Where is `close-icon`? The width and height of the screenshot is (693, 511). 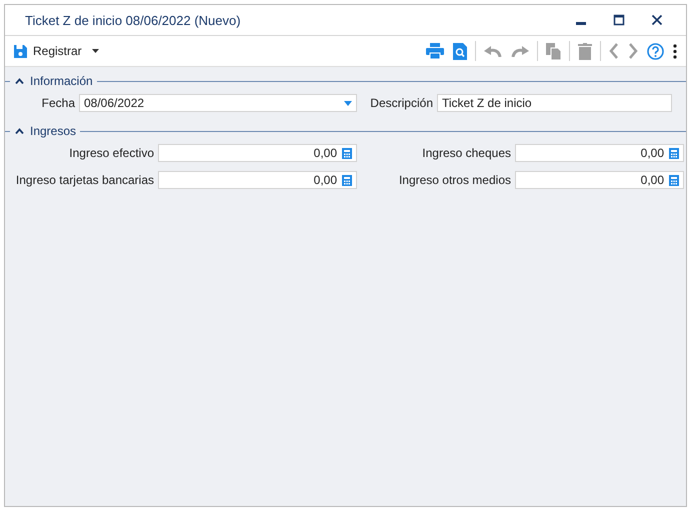
close-icon is located at coordinates (657, 20).